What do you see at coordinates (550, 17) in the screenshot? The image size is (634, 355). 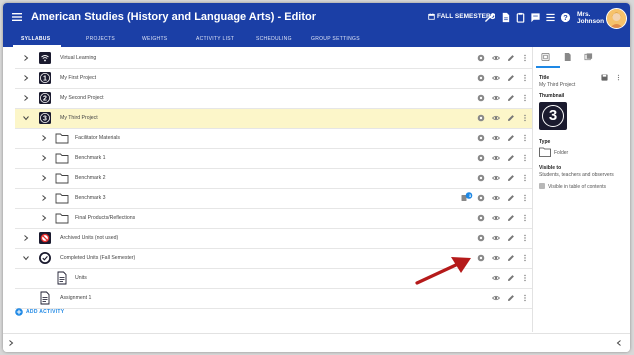 I see `list-icon` at bounding box center [550, 17].